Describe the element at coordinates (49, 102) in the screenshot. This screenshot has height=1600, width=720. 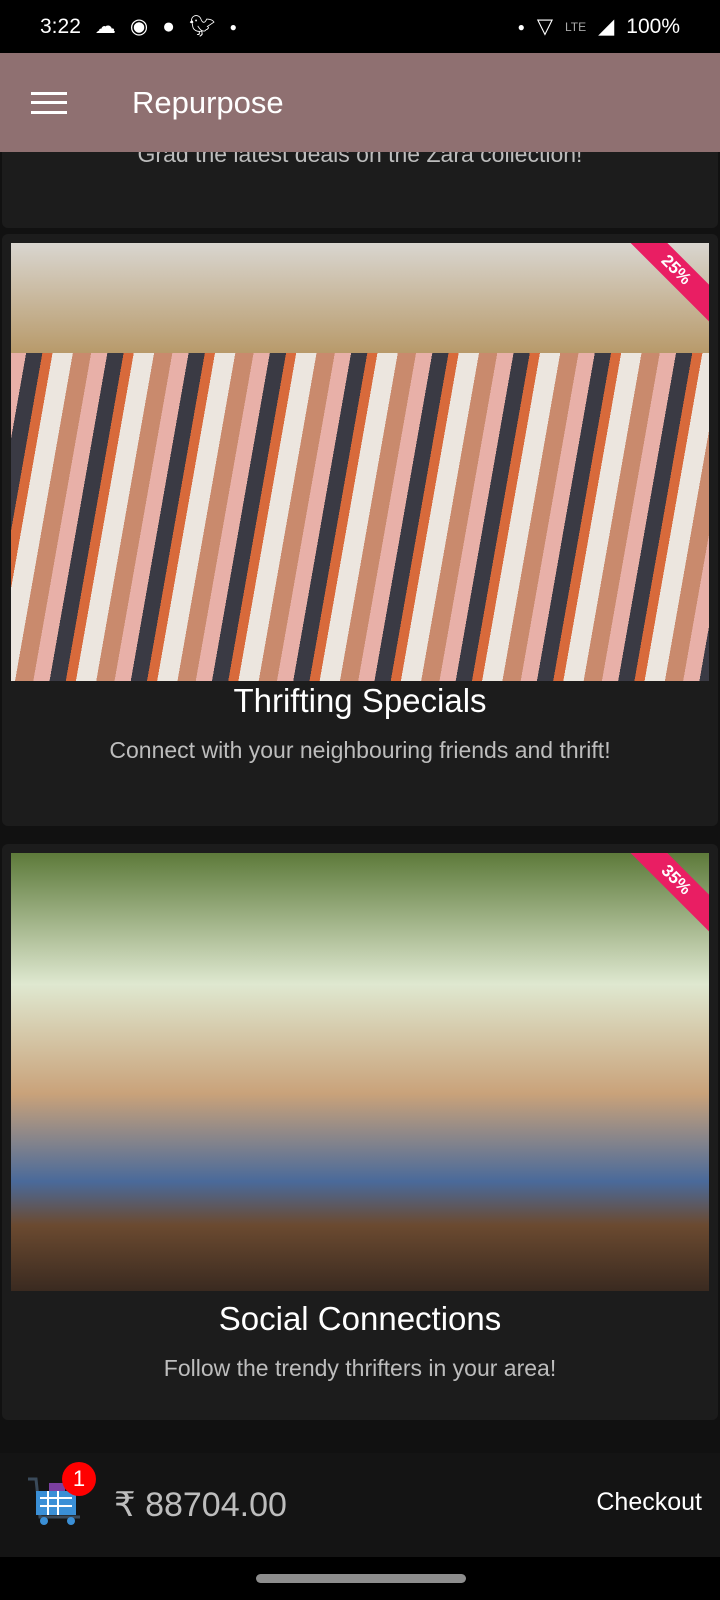
I see `menu-icon` at that location.